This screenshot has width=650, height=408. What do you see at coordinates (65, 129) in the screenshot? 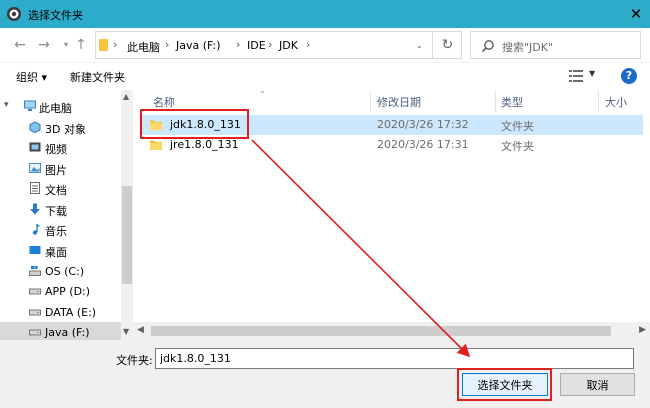
I see `sidebar-item-label: 3D 对象` at bounding box center [65, 129].